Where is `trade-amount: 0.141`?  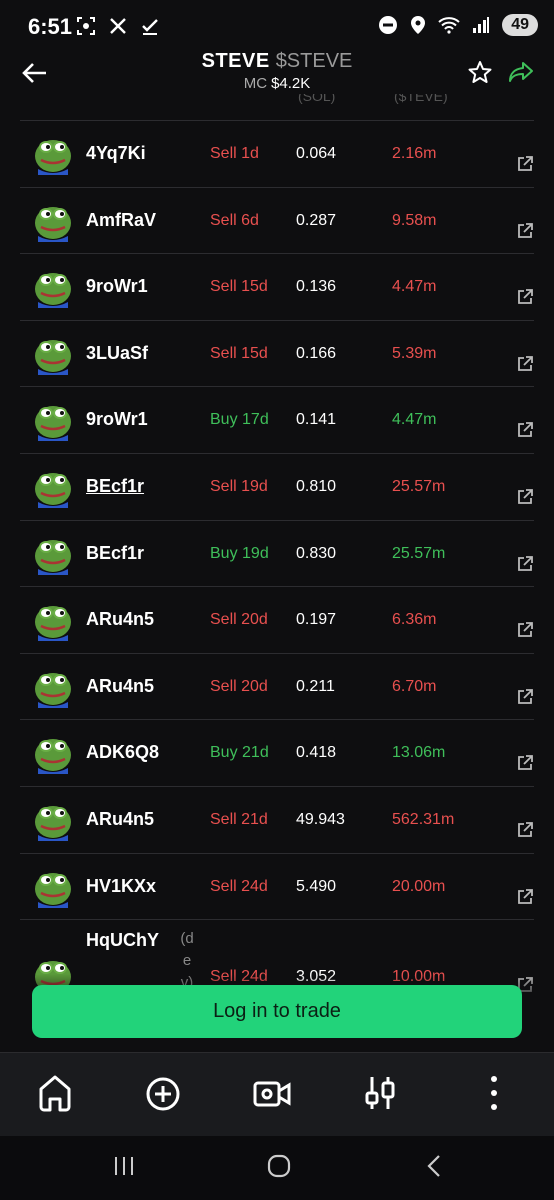
trade-amount: 0.141 is located at coordinates (316, 420).